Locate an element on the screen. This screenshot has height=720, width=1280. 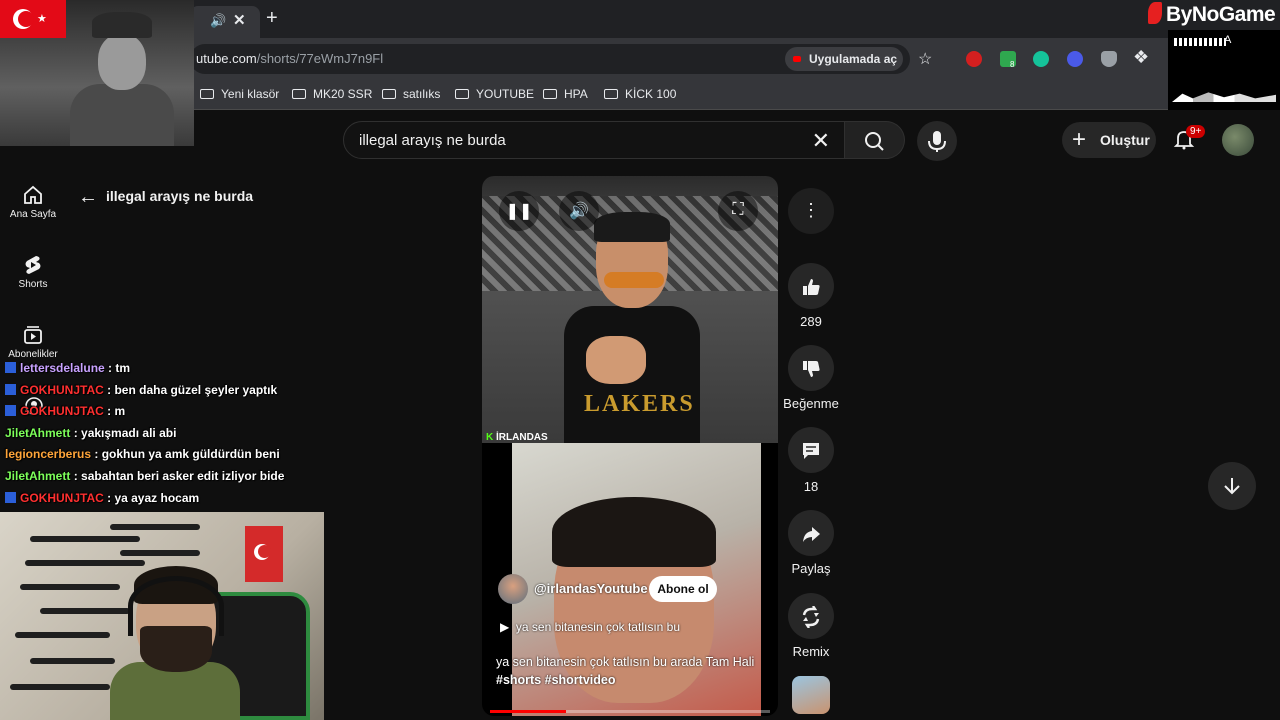
more-options-button: ⋮ is located at coordinates (811, 211).